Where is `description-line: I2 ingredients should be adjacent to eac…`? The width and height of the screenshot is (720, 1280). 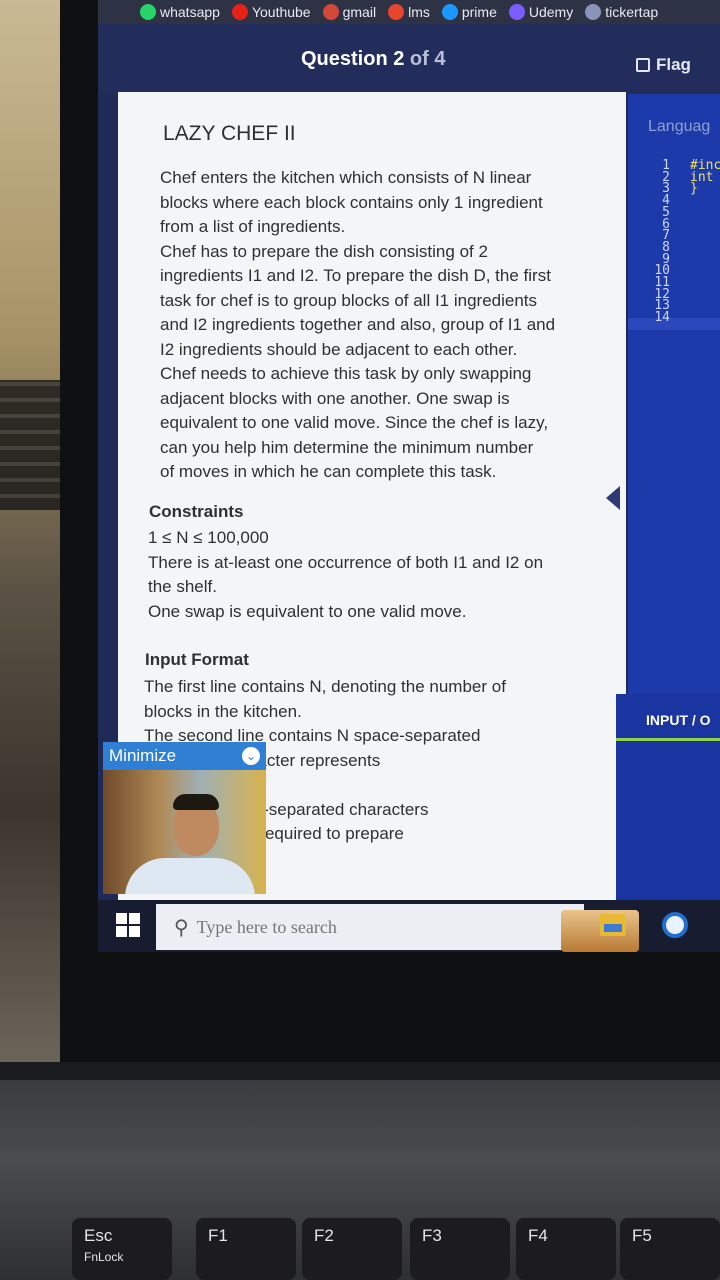 description-line: I2 ingredients should be adjacent to eac… is located at coordinates (339, 349).